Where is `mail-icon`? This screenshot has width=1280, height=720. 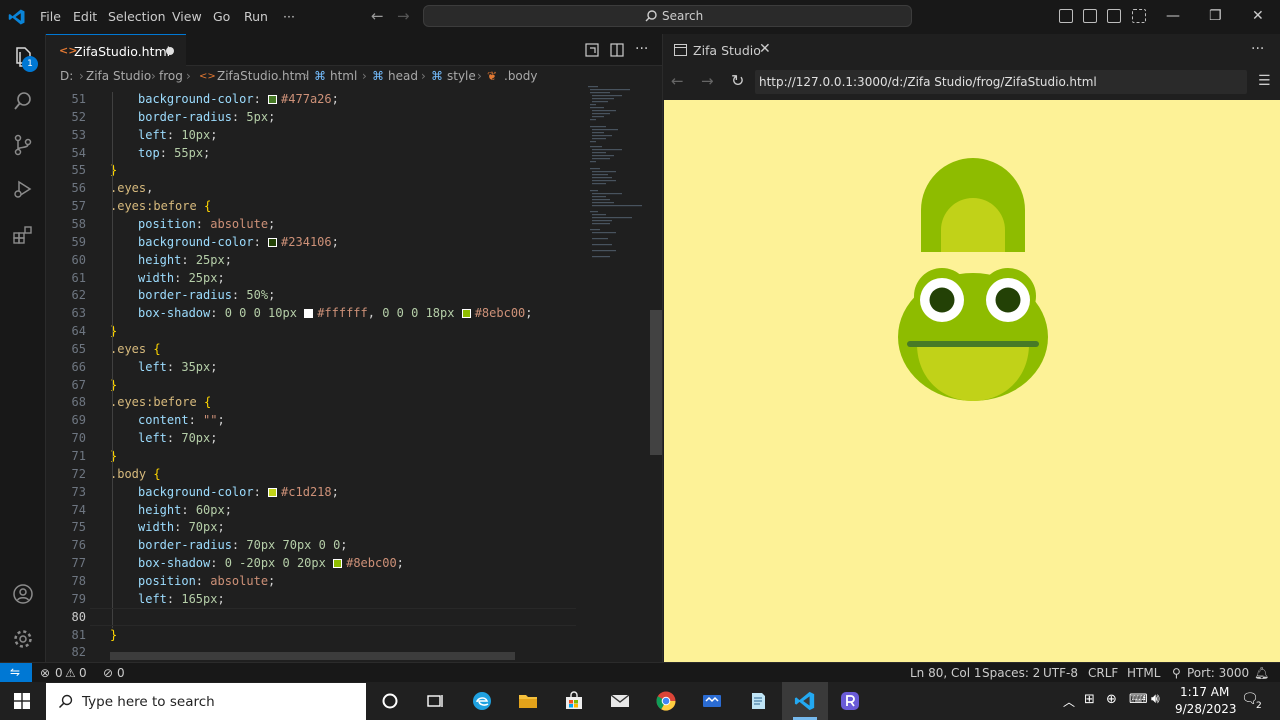
mail-icon is located at coordinates (620, 701).